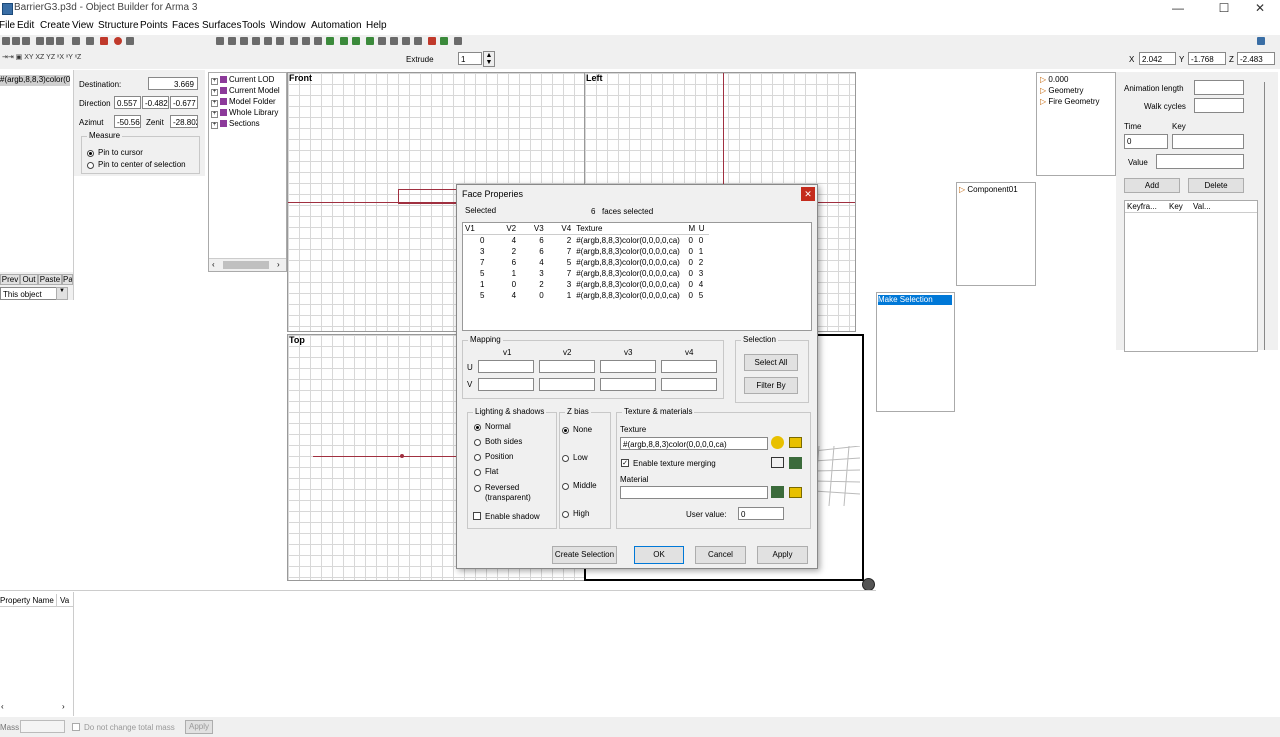 This screenshot has height=737, width=1280. I want to click on apply-button: Apply, so click(782, 555).